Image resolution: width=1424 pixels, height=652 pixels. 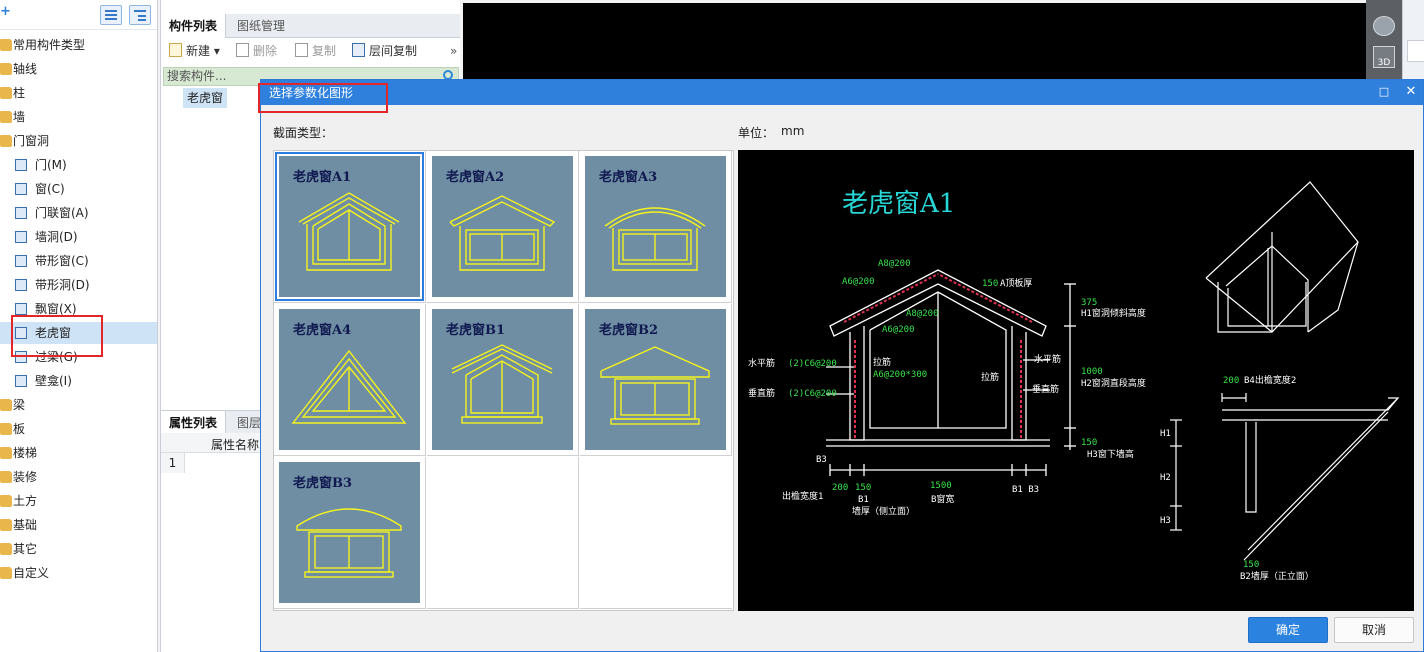 I want to click on shape-card-b1: 老虎窗B1, so click(x=503, y=380).